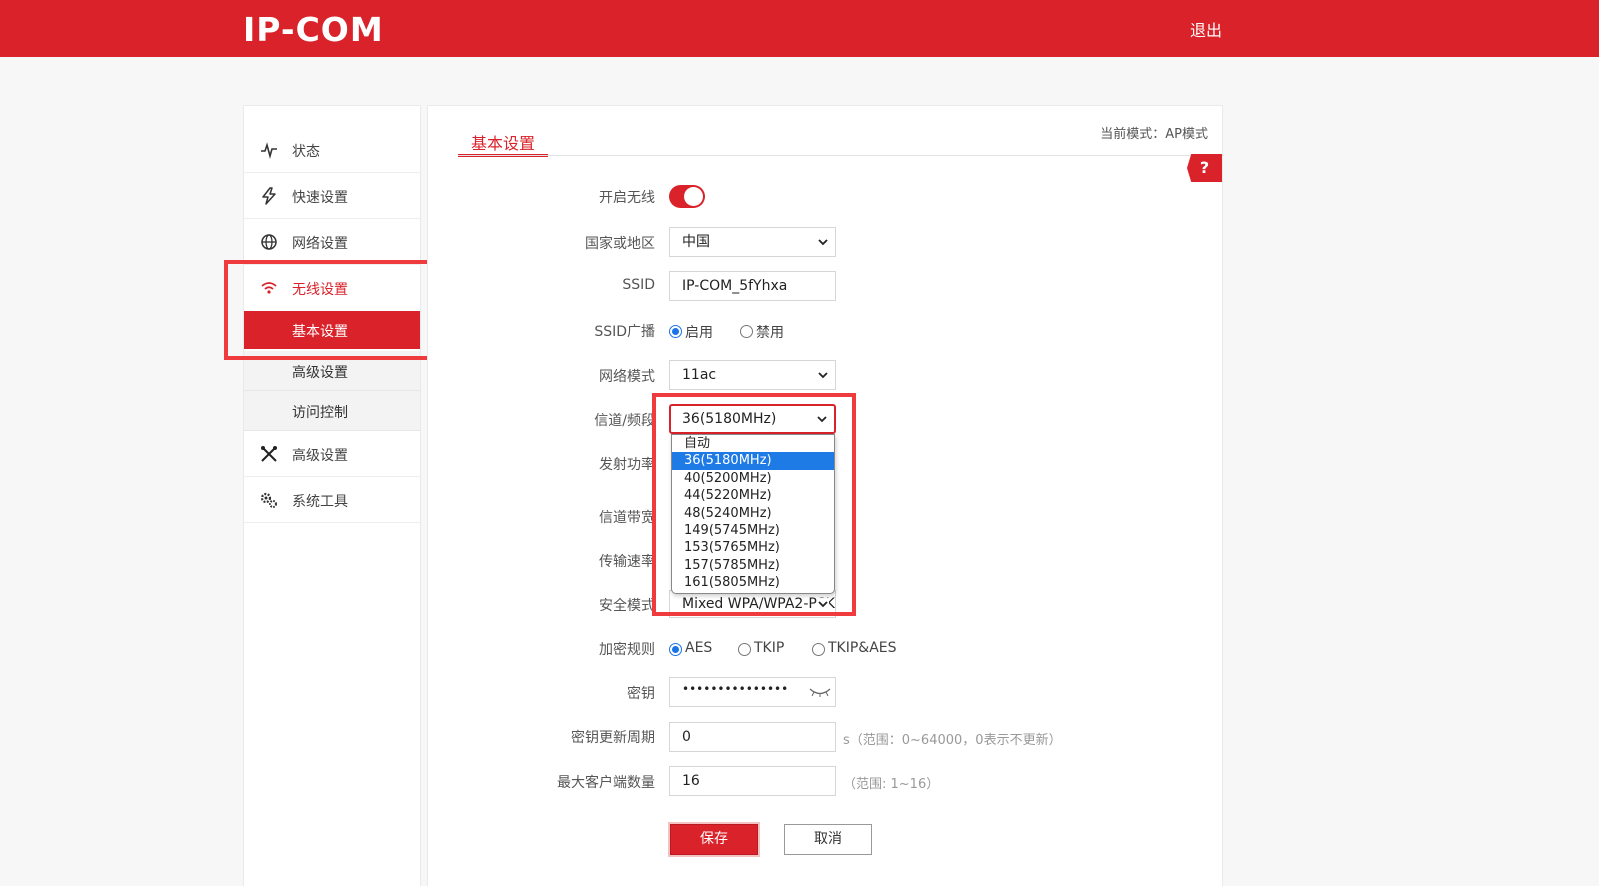  I want to click on network-mode-select: 11ac, so click(752, 375).